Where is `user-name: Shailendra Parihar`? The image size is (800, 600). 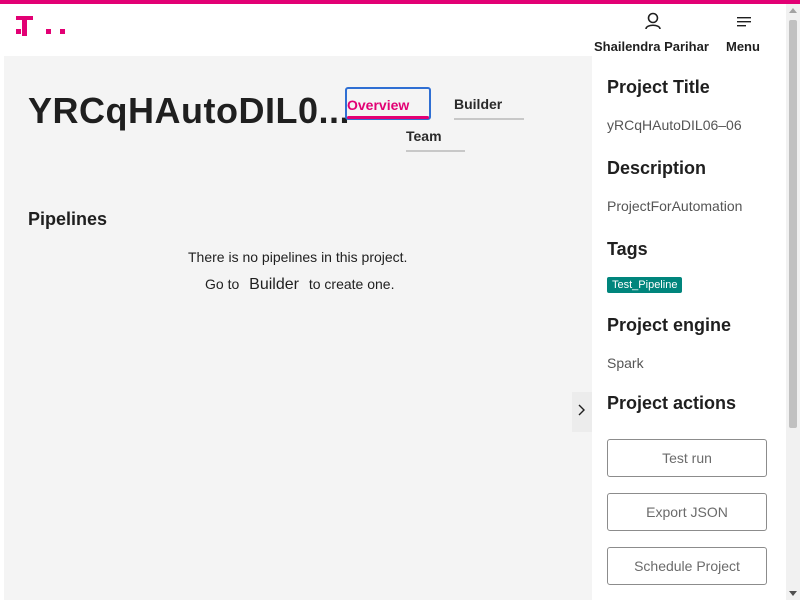
user-name: Shailendra Parihar is located at coordinates (651, 46).